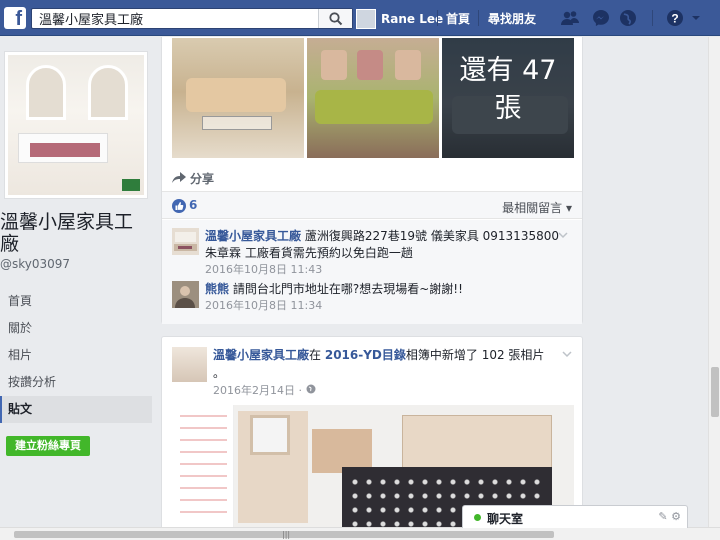 This screenshot has width=720, height=540. Describe the element at coordinates (48, 446) in the screenshot. I see `create-page-button: 建立粉絲專頁` at that location.